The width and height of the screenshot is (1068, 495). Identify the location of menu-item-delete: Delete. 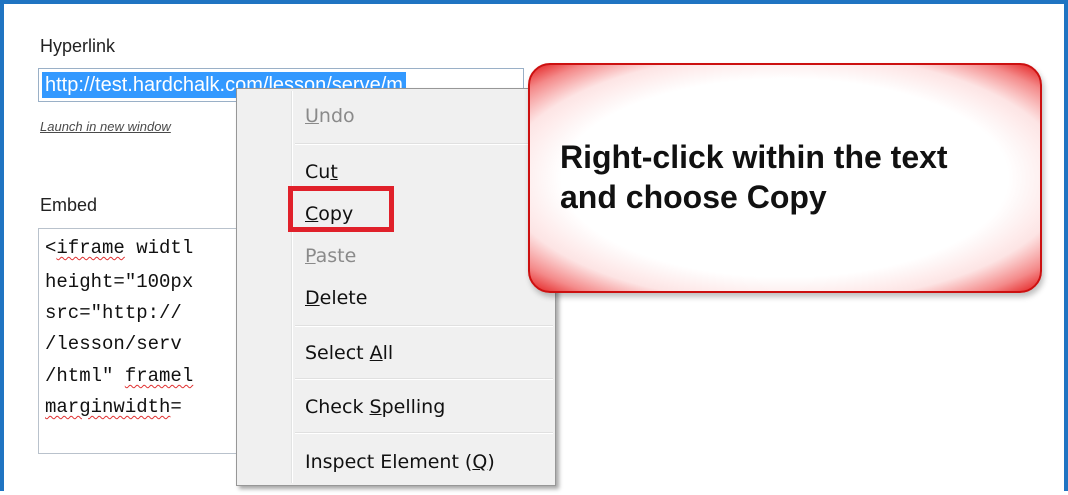
(336, 298).